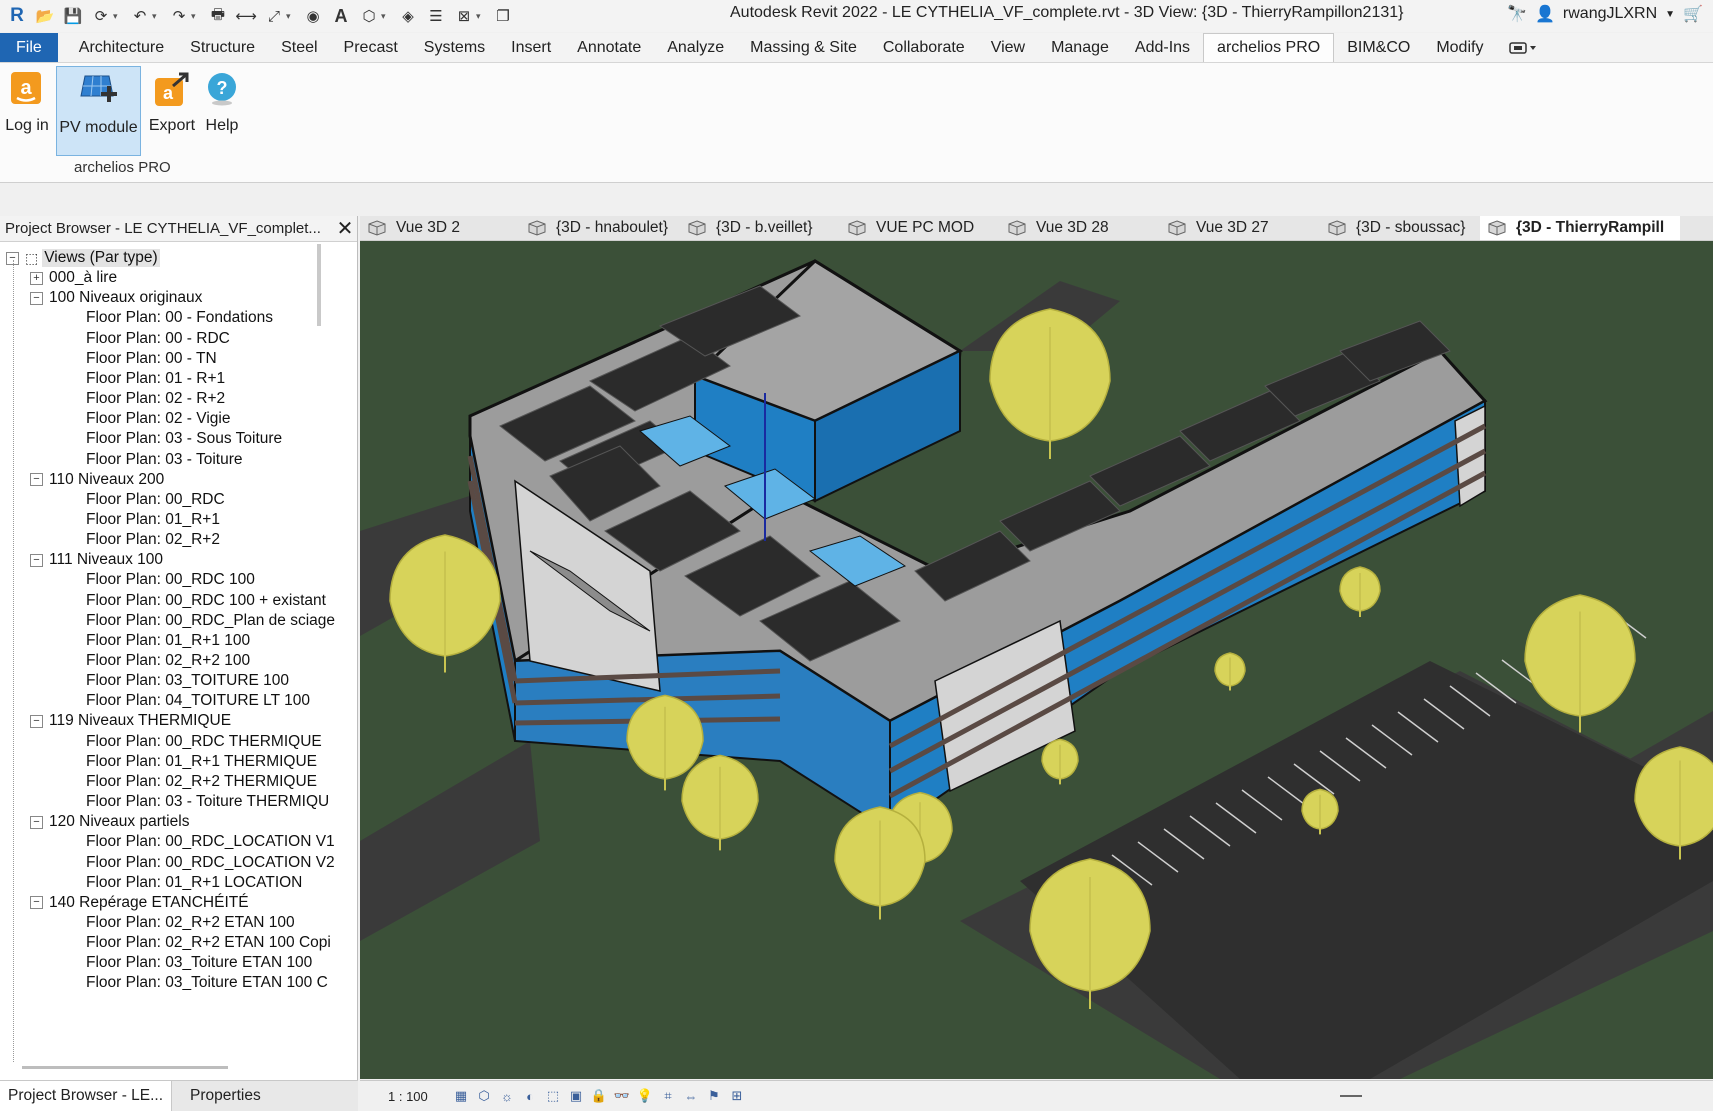 The height and width of the screenshot is (1111, 1713). What do you see at coordinates (1008, 47) in the screenshot?
I see `ribbon-tab-view: View` at bounding box center [1008, 47].